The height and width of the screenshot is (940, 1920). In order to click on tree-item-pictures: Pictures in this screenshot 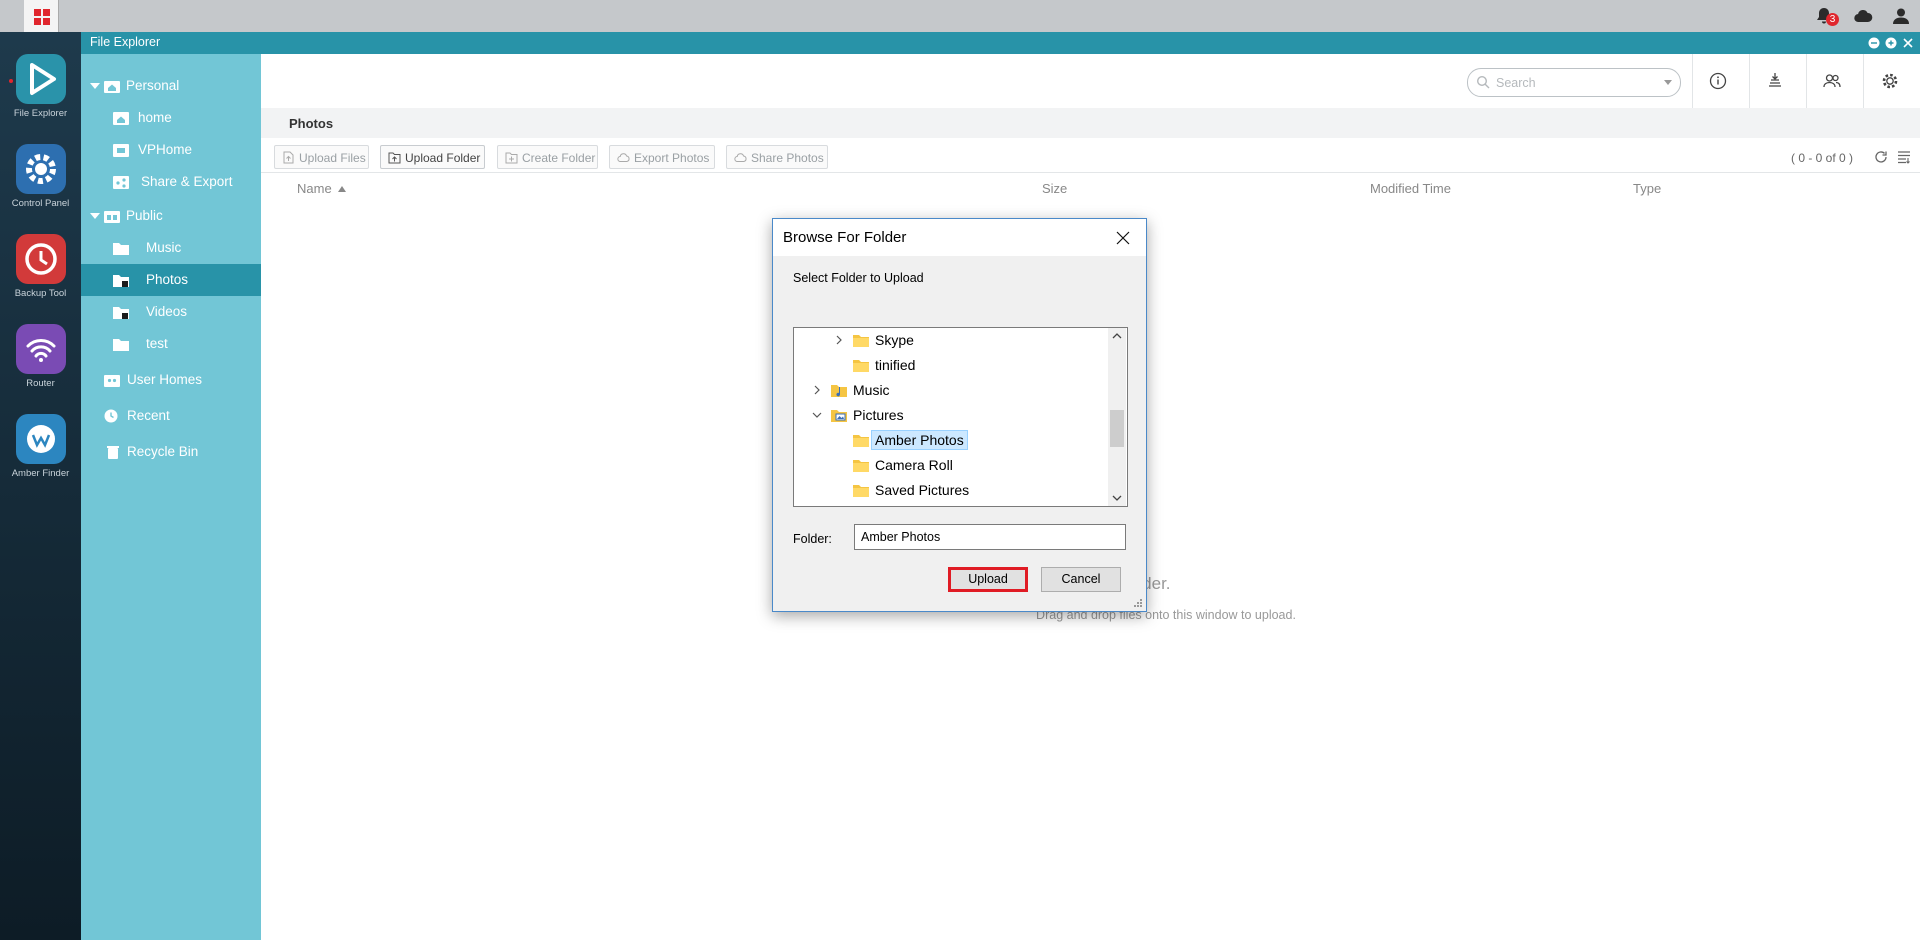, I will do `click(951, 415)`.